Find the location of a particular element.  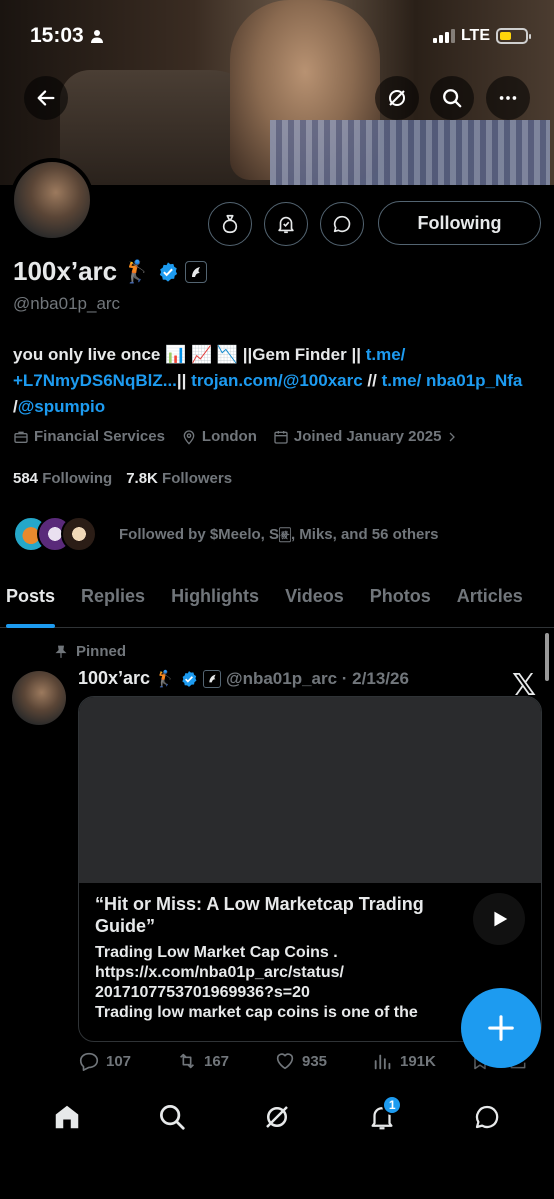

plus-icon is located at coordinates (501, 1028).